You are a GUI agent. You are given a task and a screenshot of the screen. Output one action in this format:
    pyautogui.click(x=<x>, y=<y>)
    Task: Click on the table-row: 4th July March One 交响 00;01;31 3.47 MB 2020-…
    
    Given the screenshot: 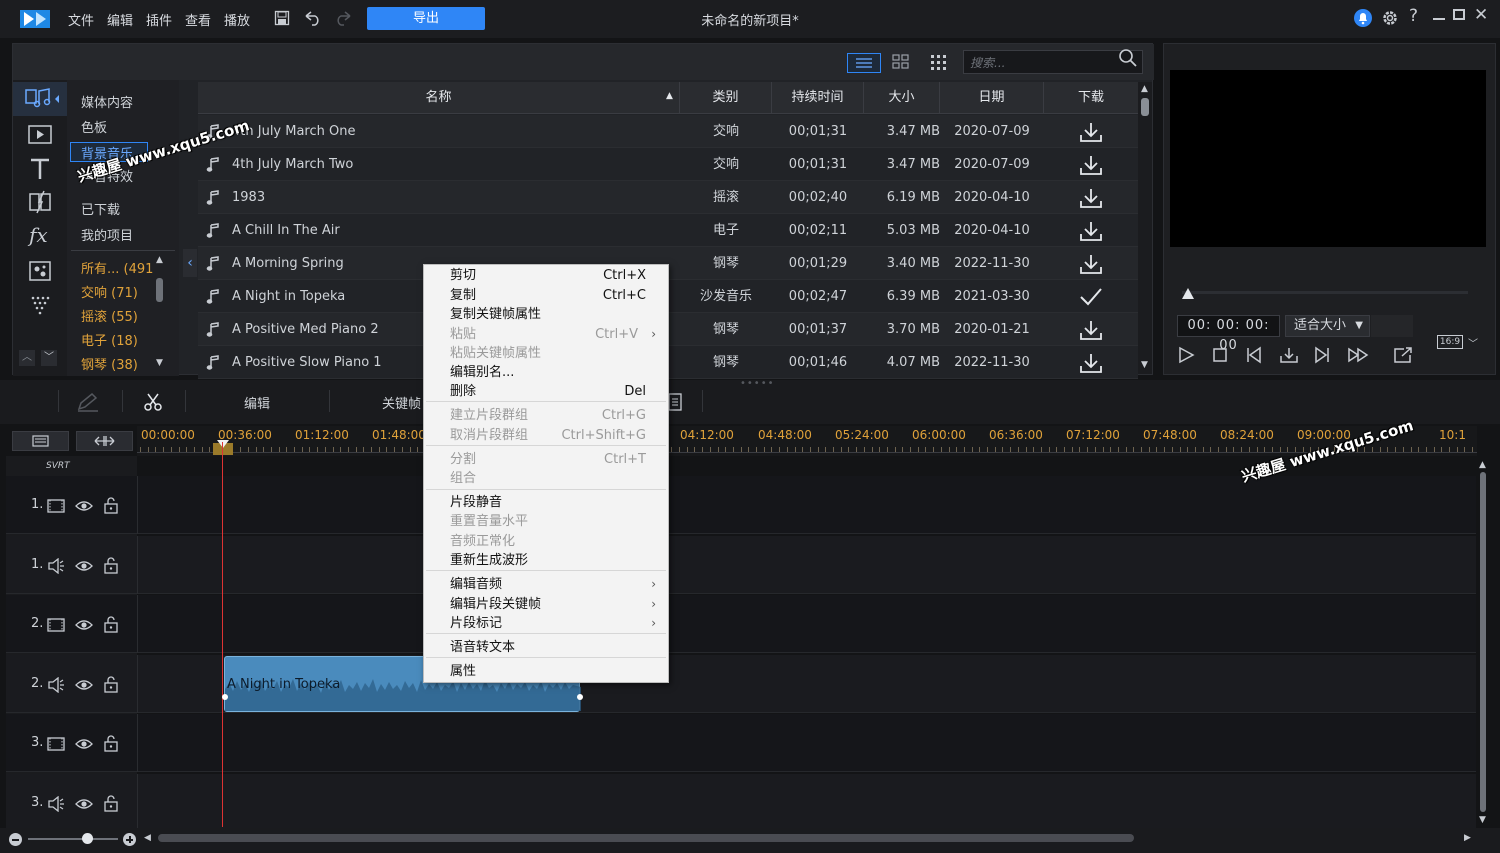 What is the action you would take?
    pyautogui.click(x=668, y=131)
    